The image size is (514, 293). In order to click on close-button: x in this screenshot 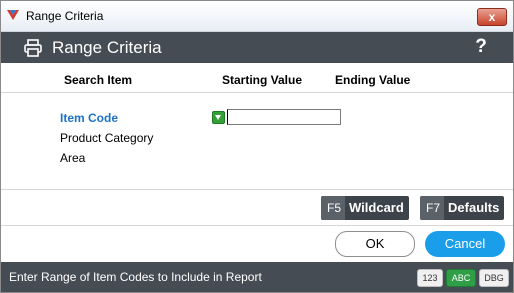, I will do `click(492, 17)`.